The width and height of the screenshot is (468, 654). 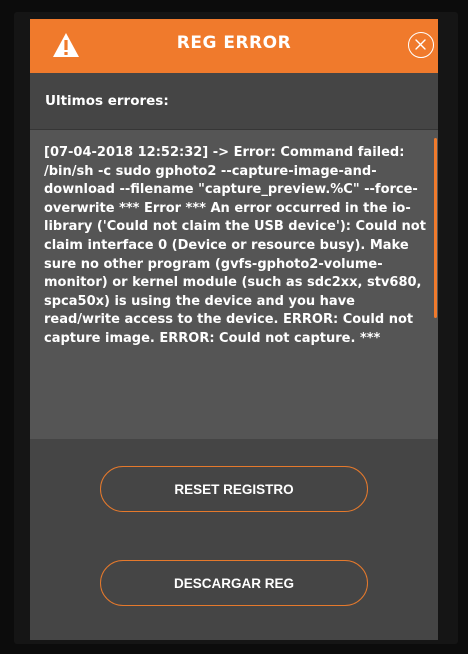 I want to click on close-button, so click(x=421, y=45).